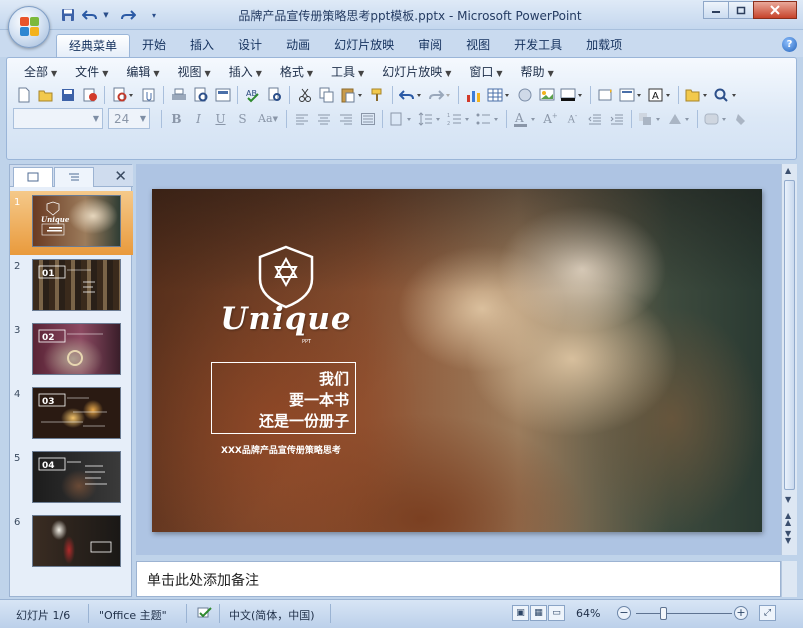 This screenshot has width=803, height=628. I want to click on zoom-out-icon: −, so click(624, 613).